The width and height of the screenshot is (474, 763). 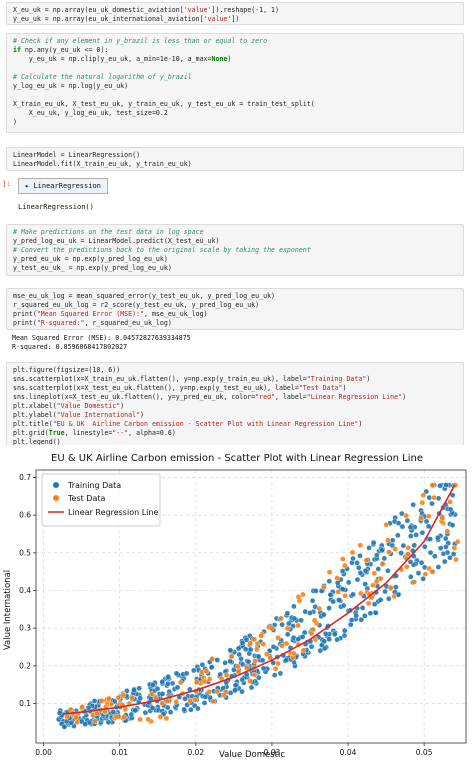 I want to click on y-tick-label: 0.3, so click(x=25, y=628).